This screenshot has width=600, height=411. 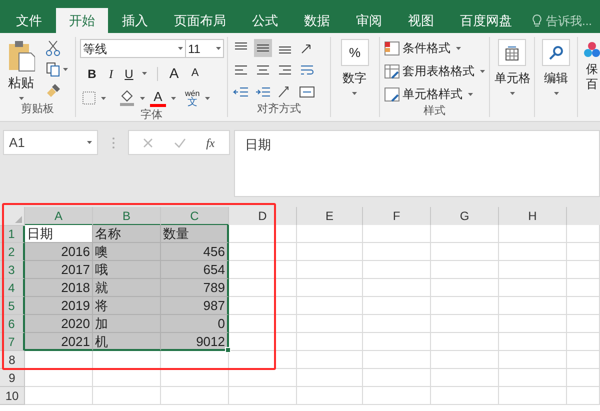 I want to click on save-label: 保, so click(x=592, y=69).